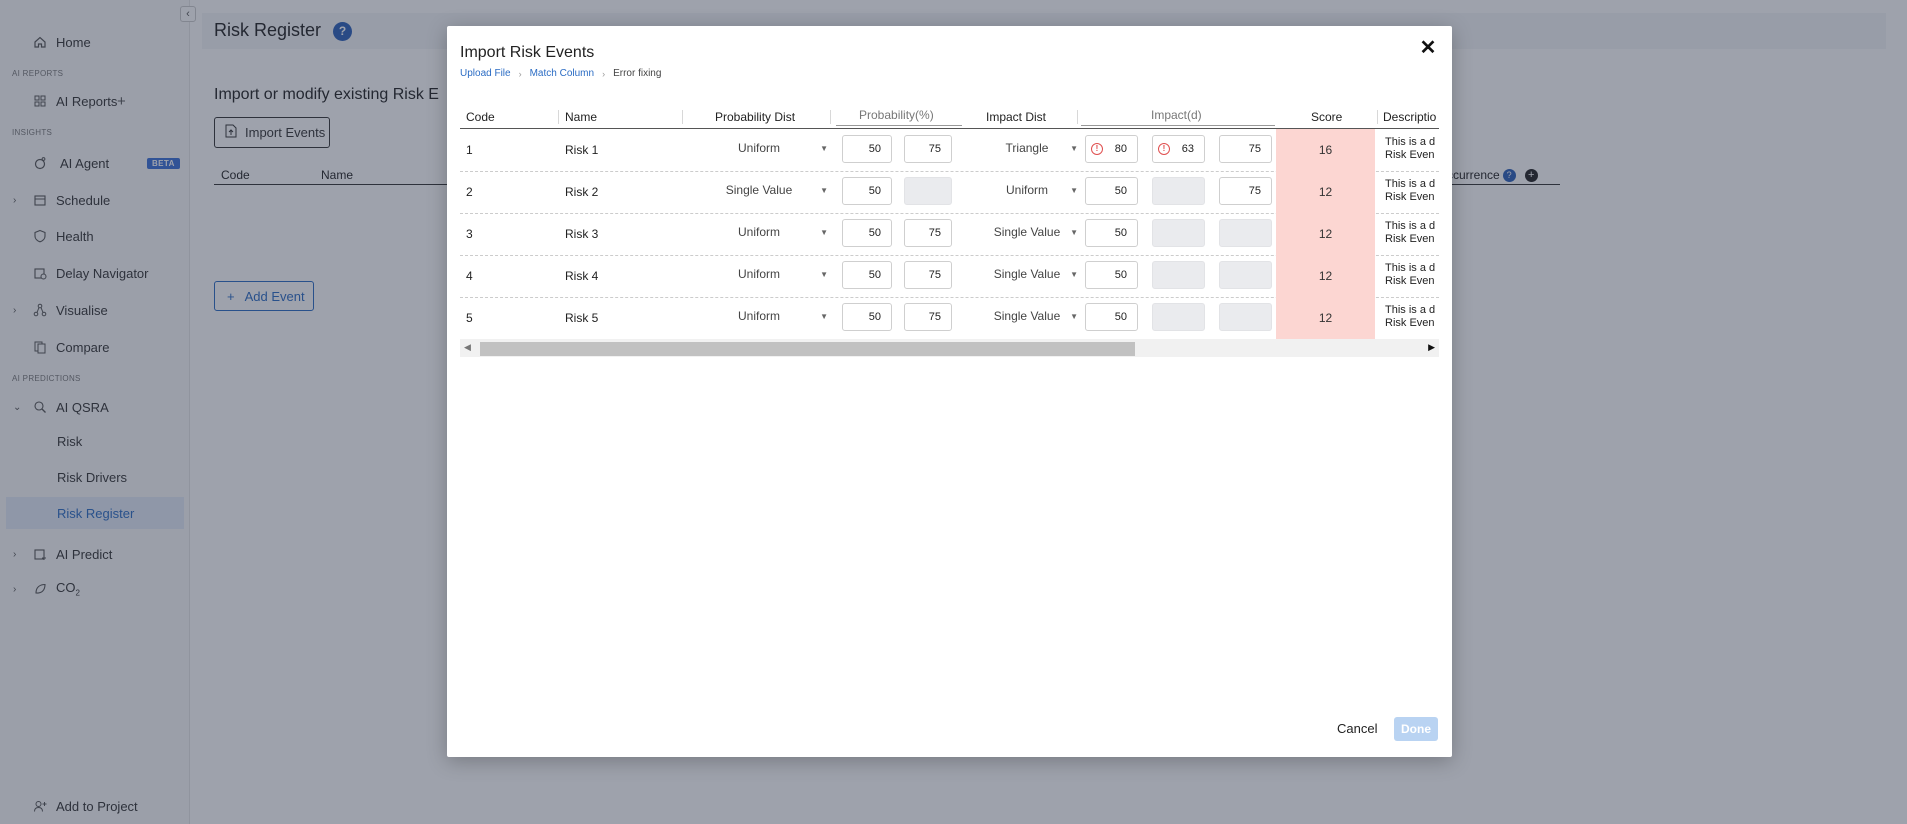 This screenshot has height=824, width=1907. Describe the element at coordinates (1027, 148) in the screenshot. I see `impact-dist-select: Triangle ▼` at that location.